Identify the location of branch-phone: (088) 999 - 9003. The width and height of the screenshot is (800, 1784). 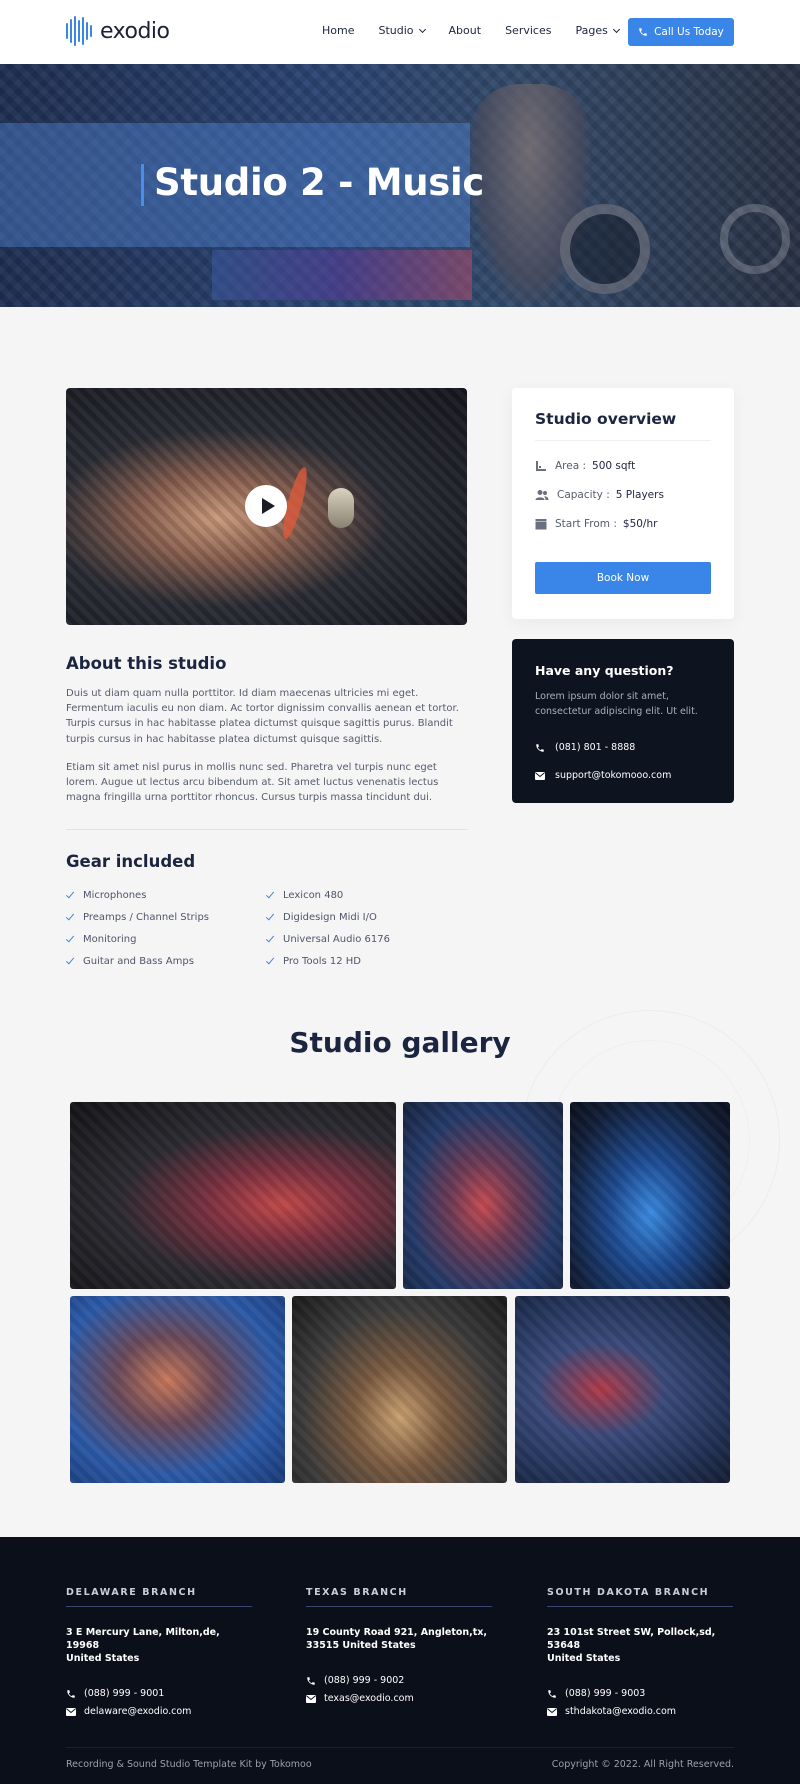
(640, 1693).